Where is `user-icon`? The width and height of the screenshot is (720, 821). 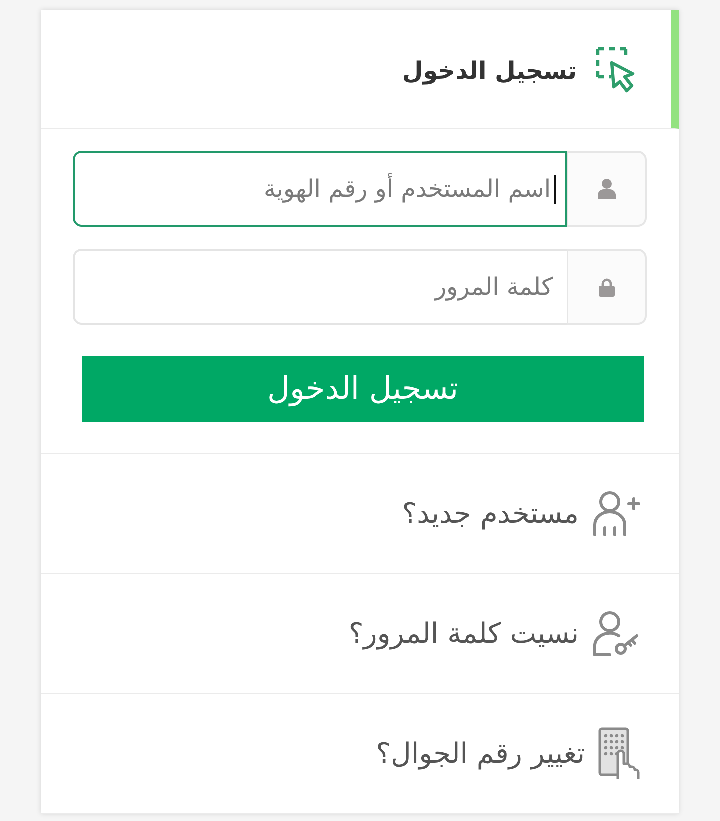 user-icon is located at coordinates (607, 189).